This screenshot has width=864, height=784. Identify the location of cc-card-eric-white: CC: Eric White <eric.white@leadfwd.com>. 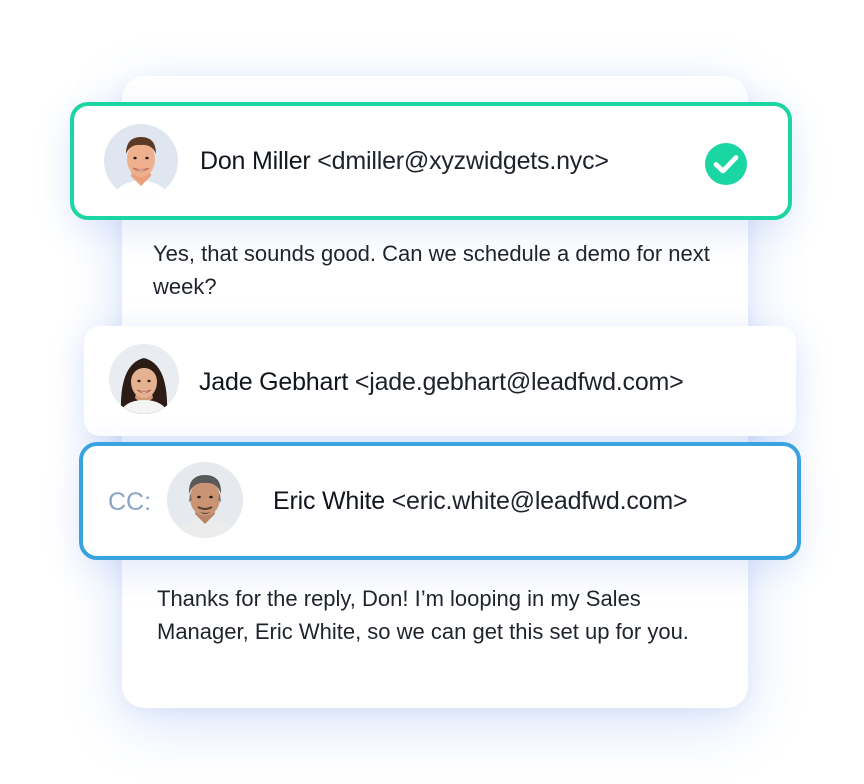
(440, 501).